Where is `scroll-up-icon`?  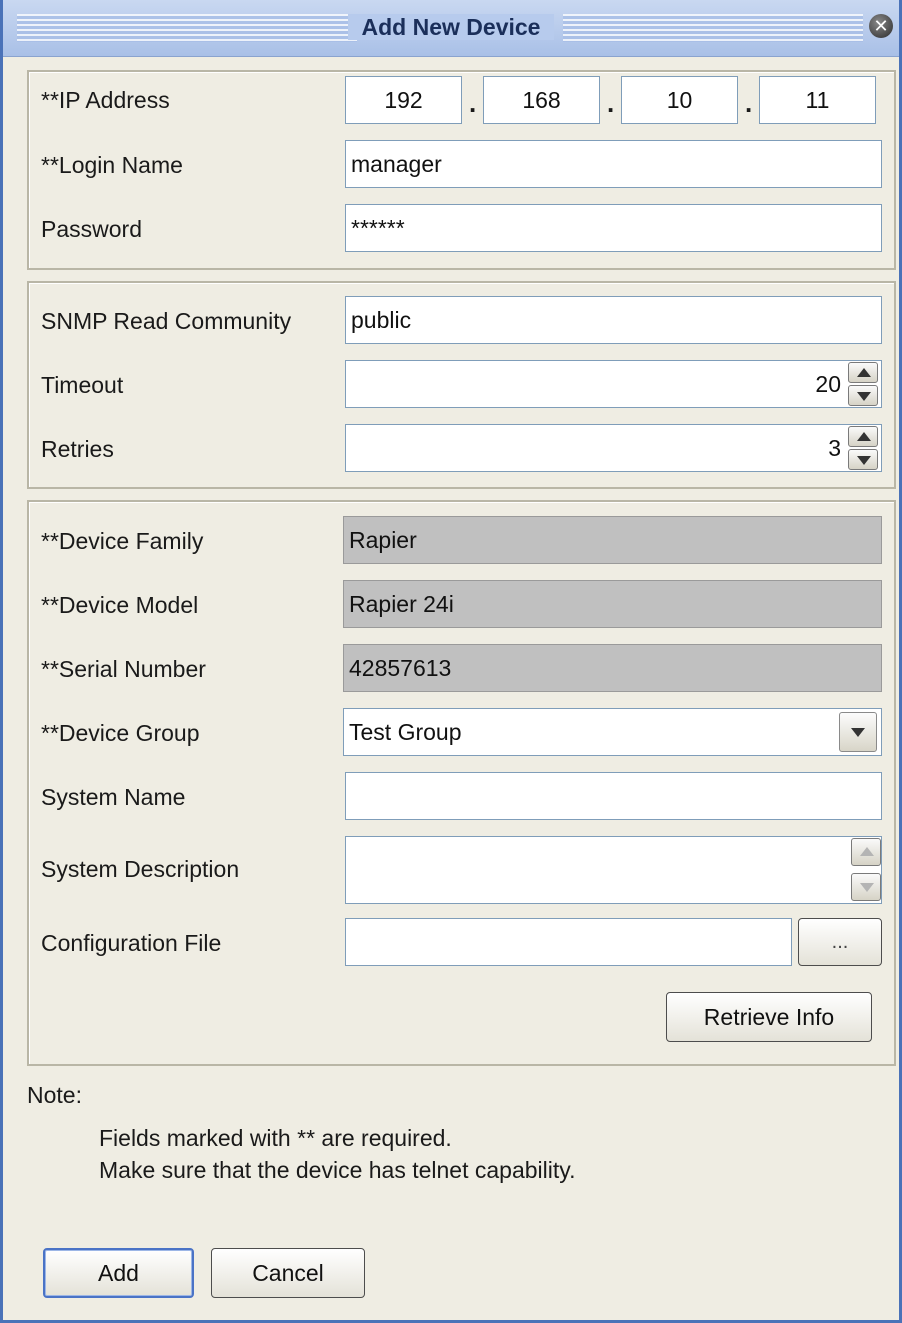
scroll-up-icon is located at coordinates (866, 852).